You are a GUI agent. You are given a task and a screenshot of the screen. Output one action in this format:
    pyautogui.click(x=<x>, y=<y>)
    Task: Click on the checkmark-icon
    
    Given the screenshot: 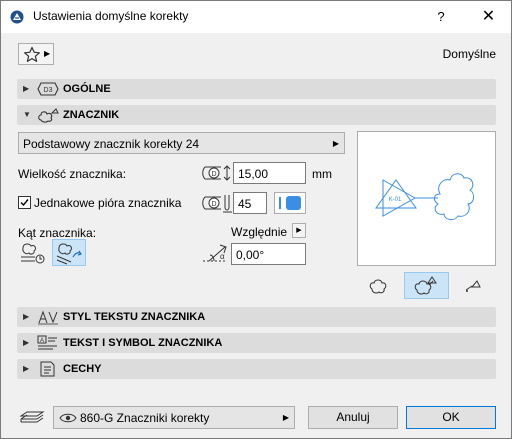 What is the action you would take?
    pyautogui.click(x=24, y=203)
    